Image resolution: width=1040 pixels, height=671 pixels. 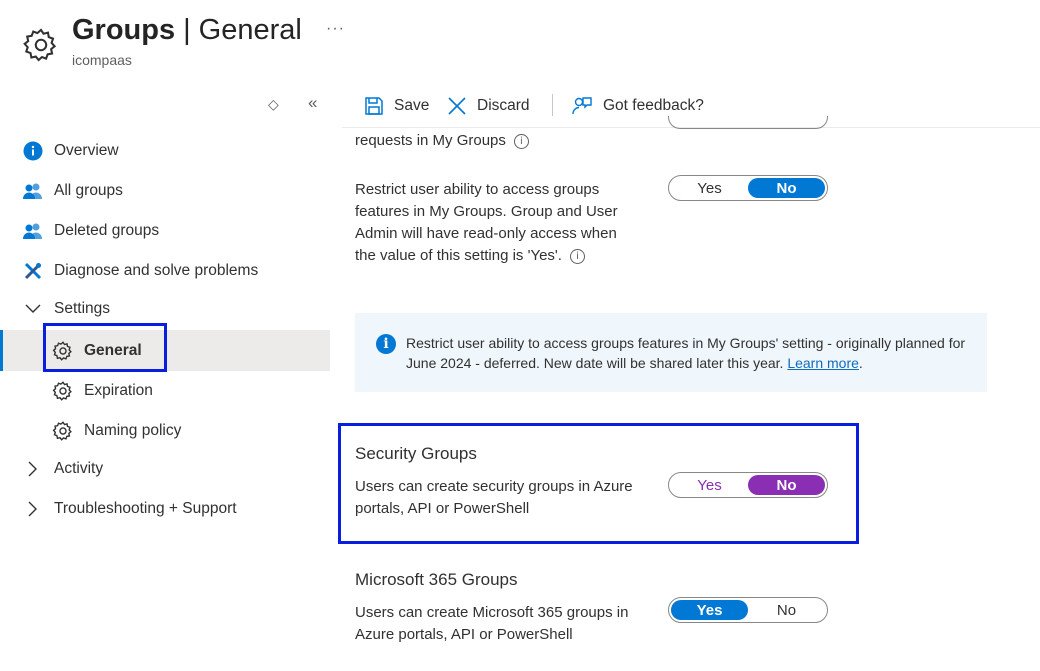 What do you see at coordinates (416, 453) in the screenshot?
I see `security-groups-title: Security Groups` at bounding box center [416, 453].